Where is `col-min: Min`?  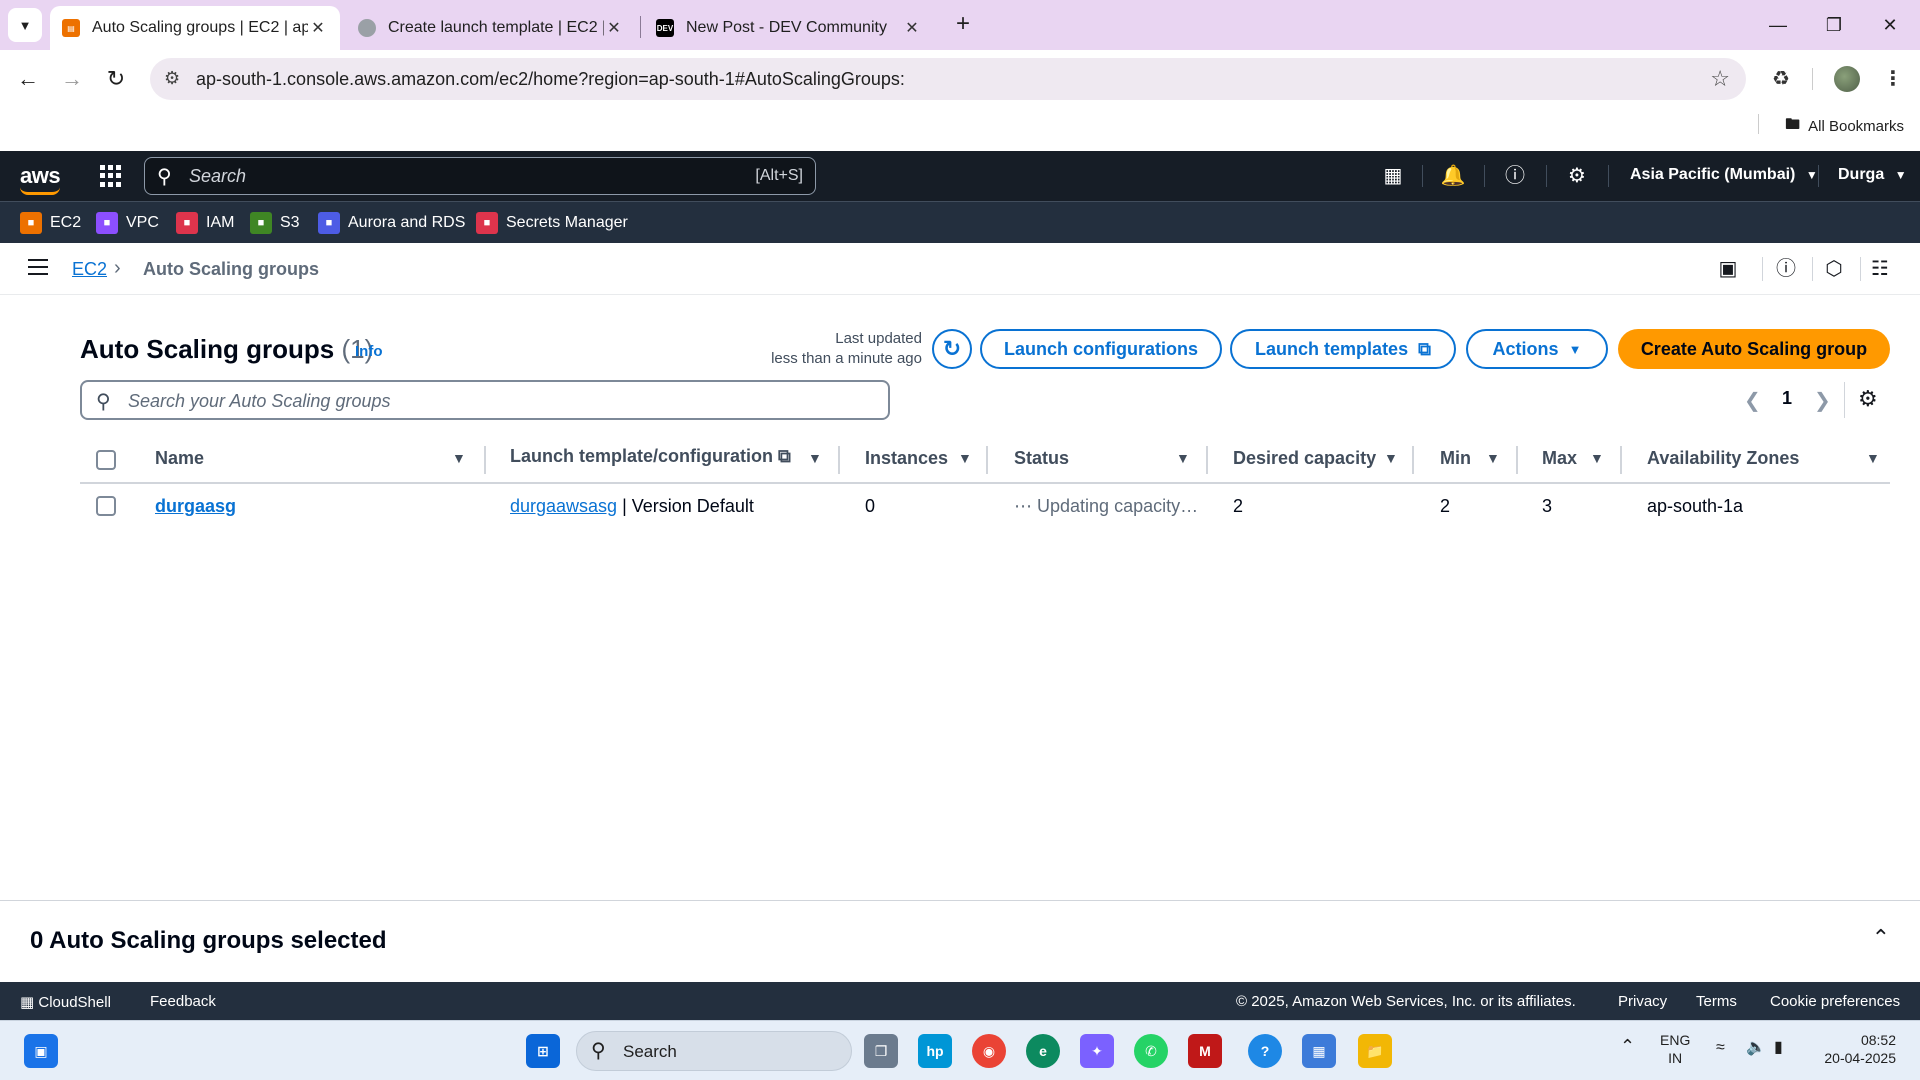 col-min: Min is located at coordinates (1455, 458).